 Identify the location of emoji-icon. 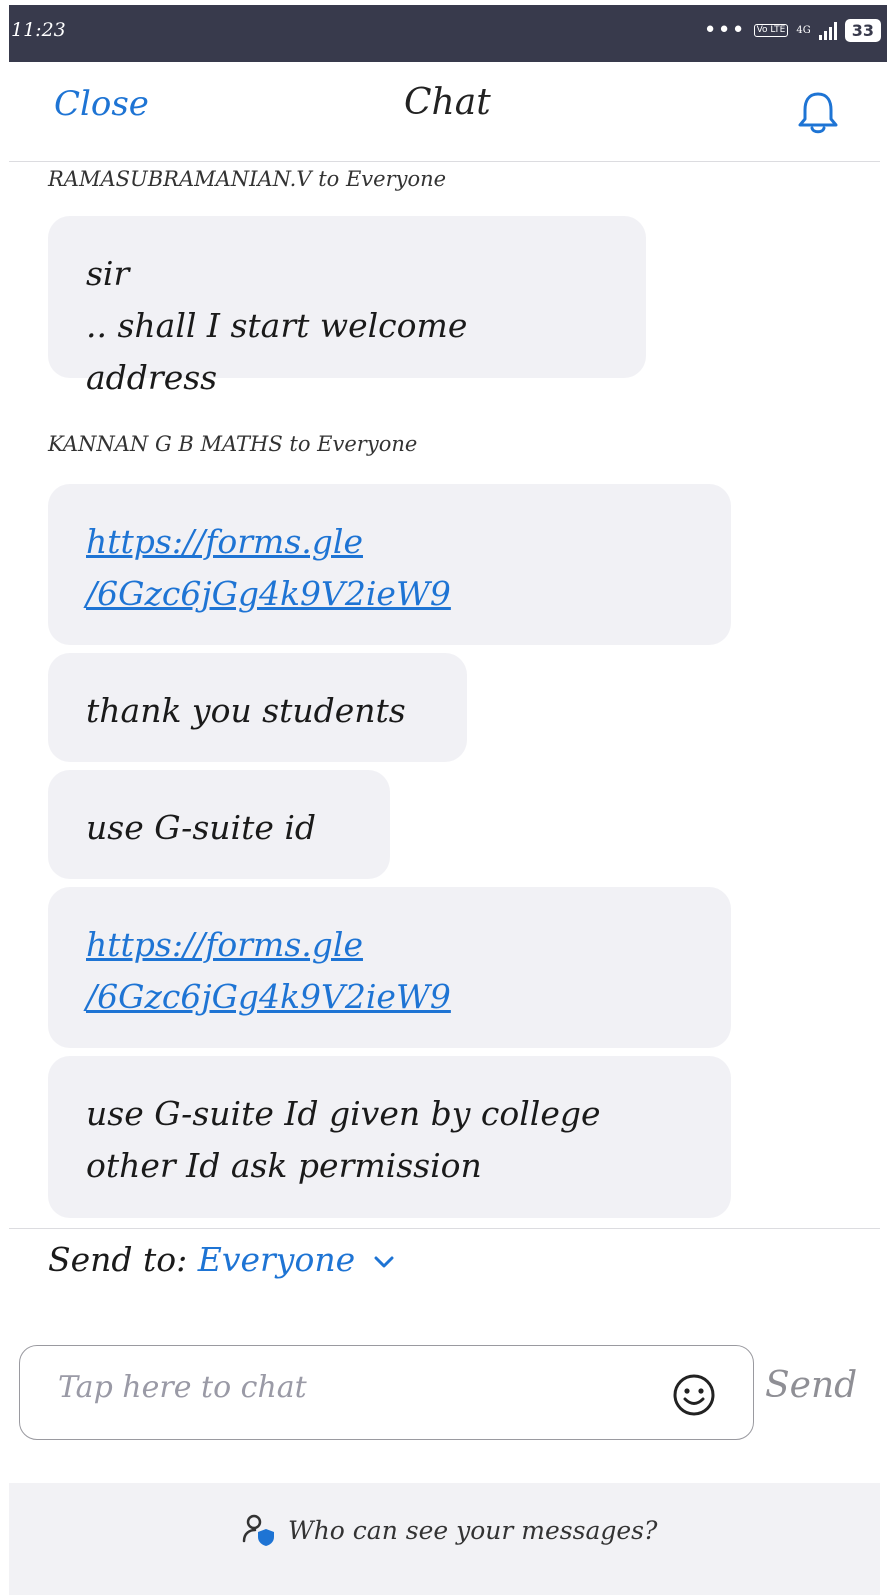
(694, 1395).